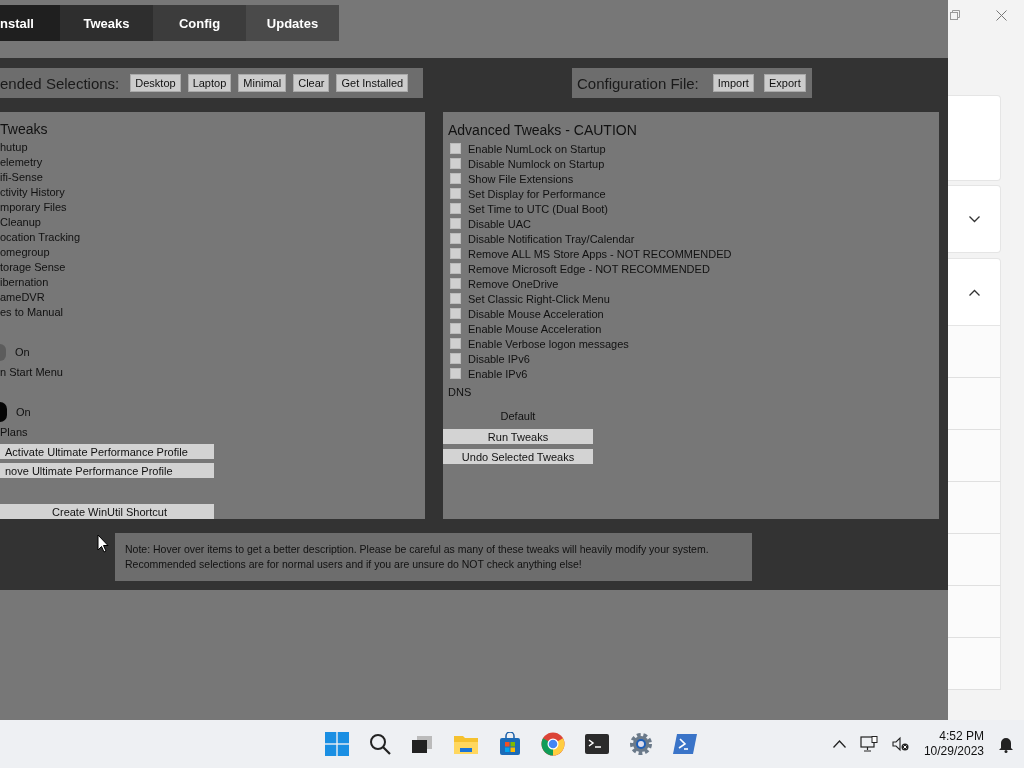 This screenshot has width=1024, height=768. Describe the element at coordinates (518, 436) in the screenshot. I see `tweak-button: Run Tweaks` at that location.